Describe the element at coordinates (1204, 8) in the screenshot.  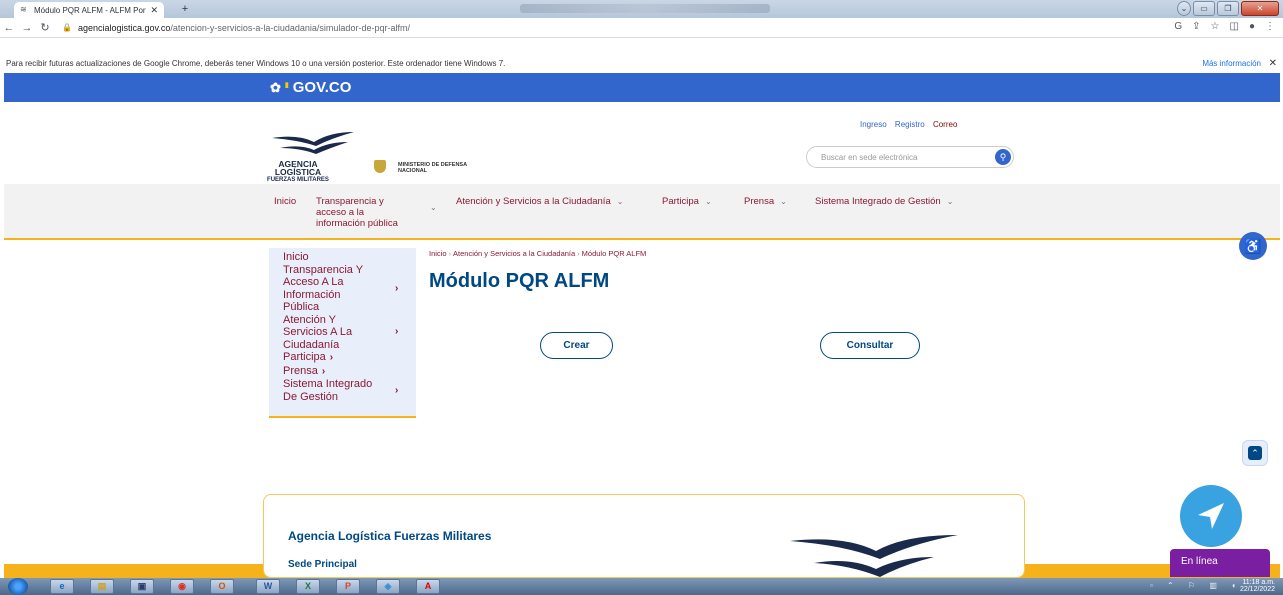
I see `minimize-icon: ▭` at that location.